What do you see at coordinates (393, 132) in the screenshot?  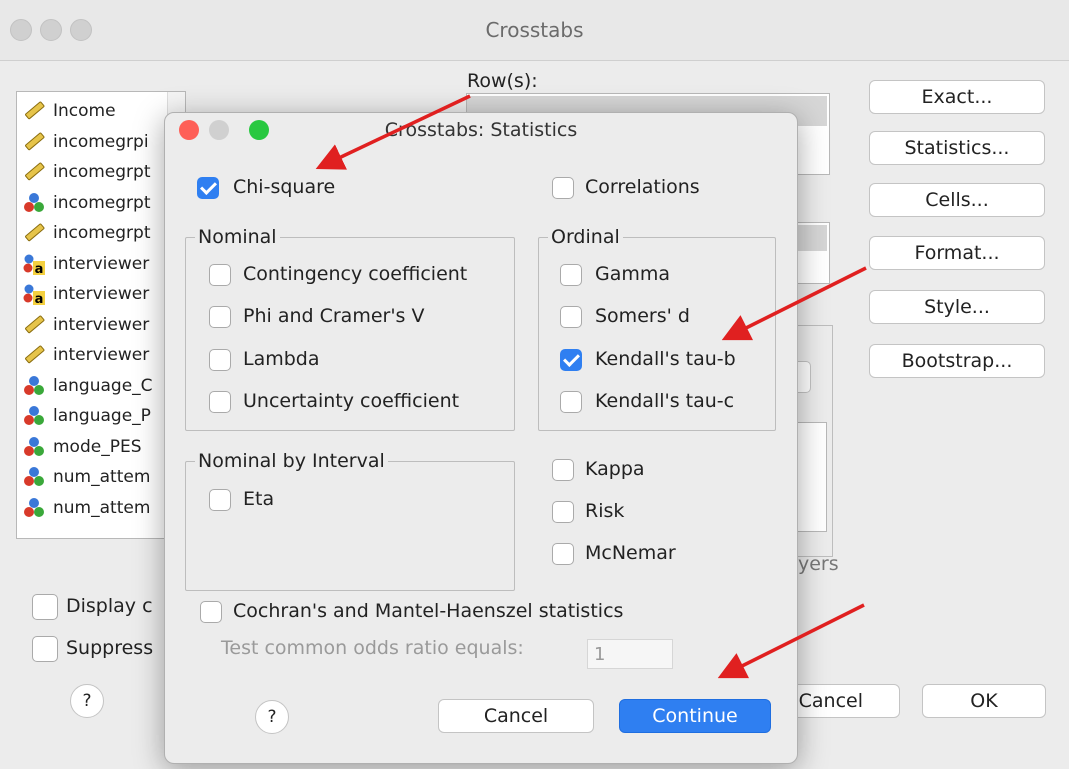 I see `arrow-to-chi-square` at bounding box center [393, 132].